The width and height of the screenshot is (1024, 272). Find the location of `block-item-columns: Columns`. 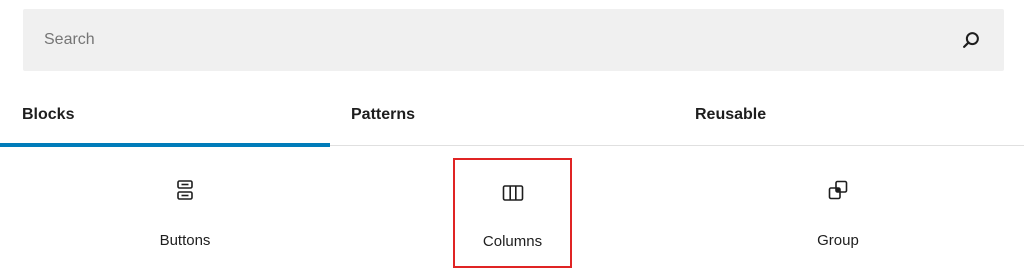

block-item-columns: Columns is located at coordinates (512, 213).